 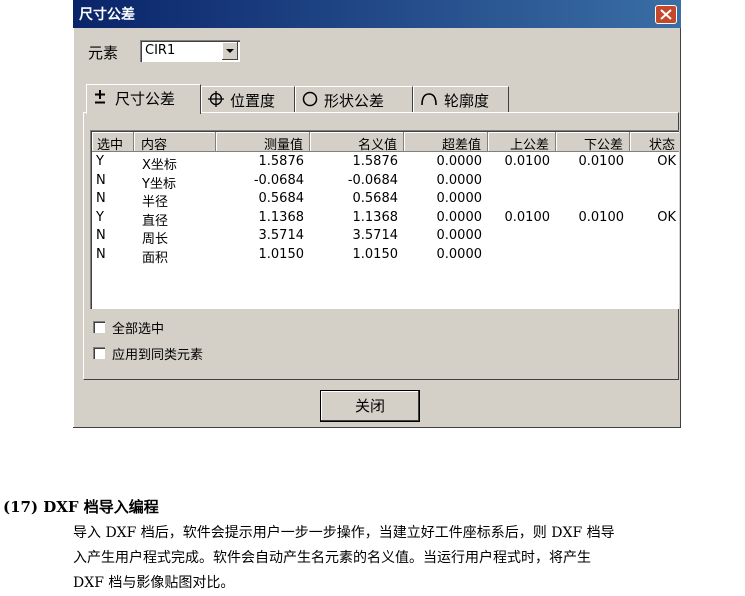 I want to click on plus-minus-icon, so click(x=100, y=97).